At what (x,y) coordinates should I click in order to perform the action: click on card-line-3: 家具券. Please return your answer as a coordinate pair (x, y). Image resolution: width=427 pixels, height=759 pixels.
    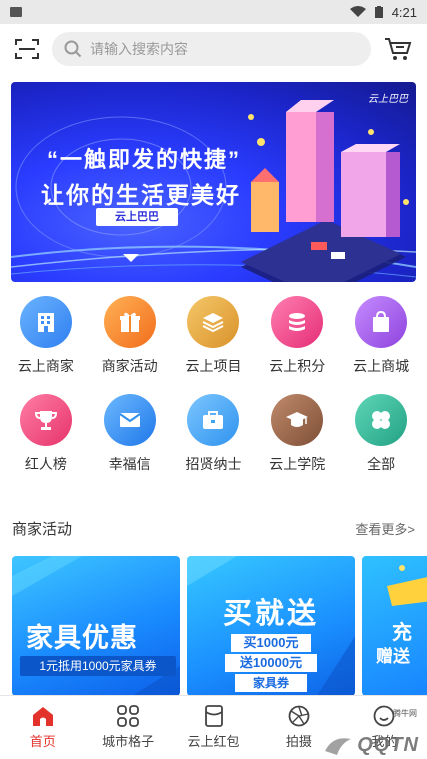
    Looking at the image, I should click on (271, 683).